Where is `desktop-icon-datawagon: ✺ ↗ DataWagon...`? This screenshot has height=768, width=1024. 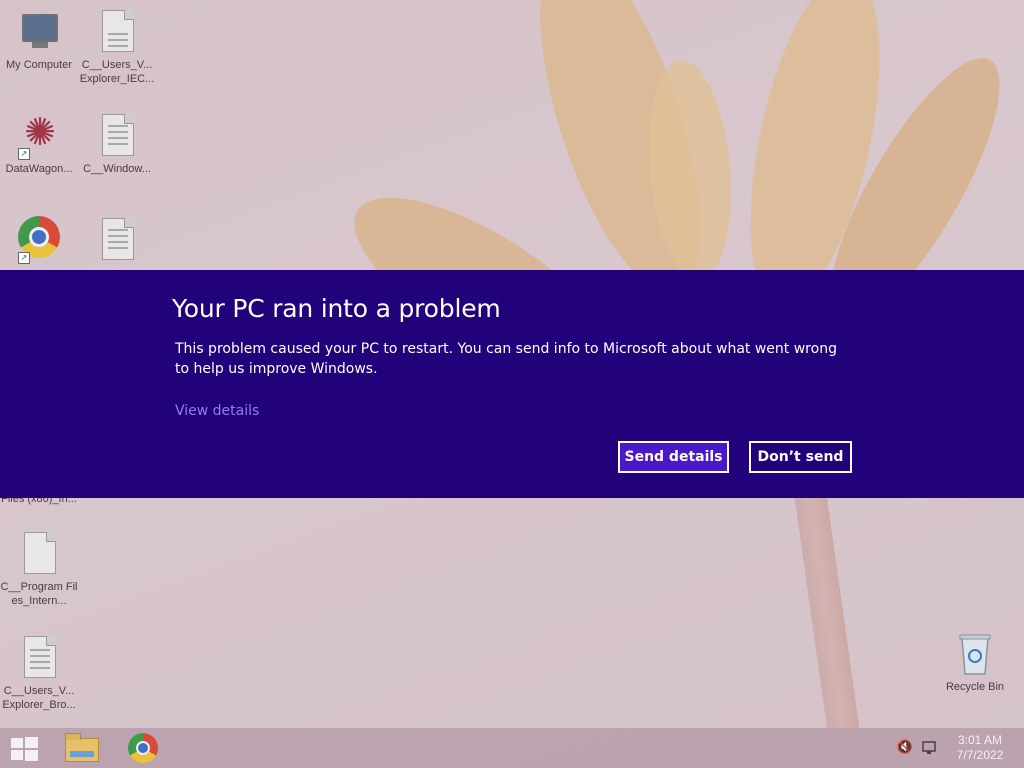
desktop-icon-datawagon: ✺ ↗ DataWagon... is located at coordinates (39, 144).